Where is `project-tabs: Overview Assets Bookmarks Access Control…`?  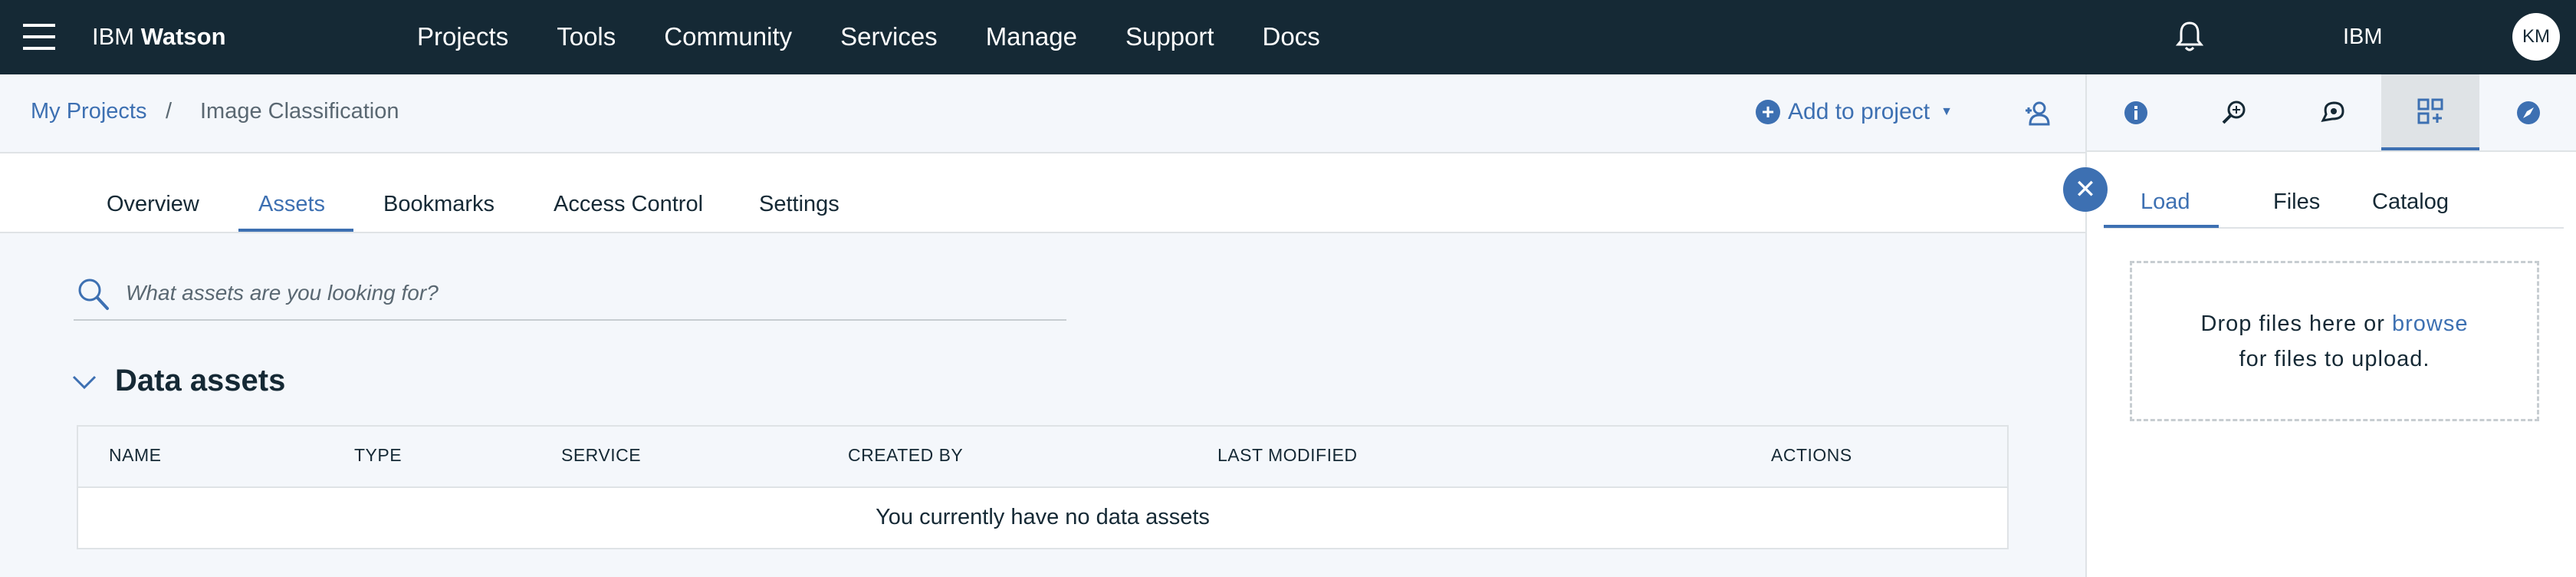
project-tabs: Overview Assets Bookmarks Access Control… is located at coordinates (1043, 193).